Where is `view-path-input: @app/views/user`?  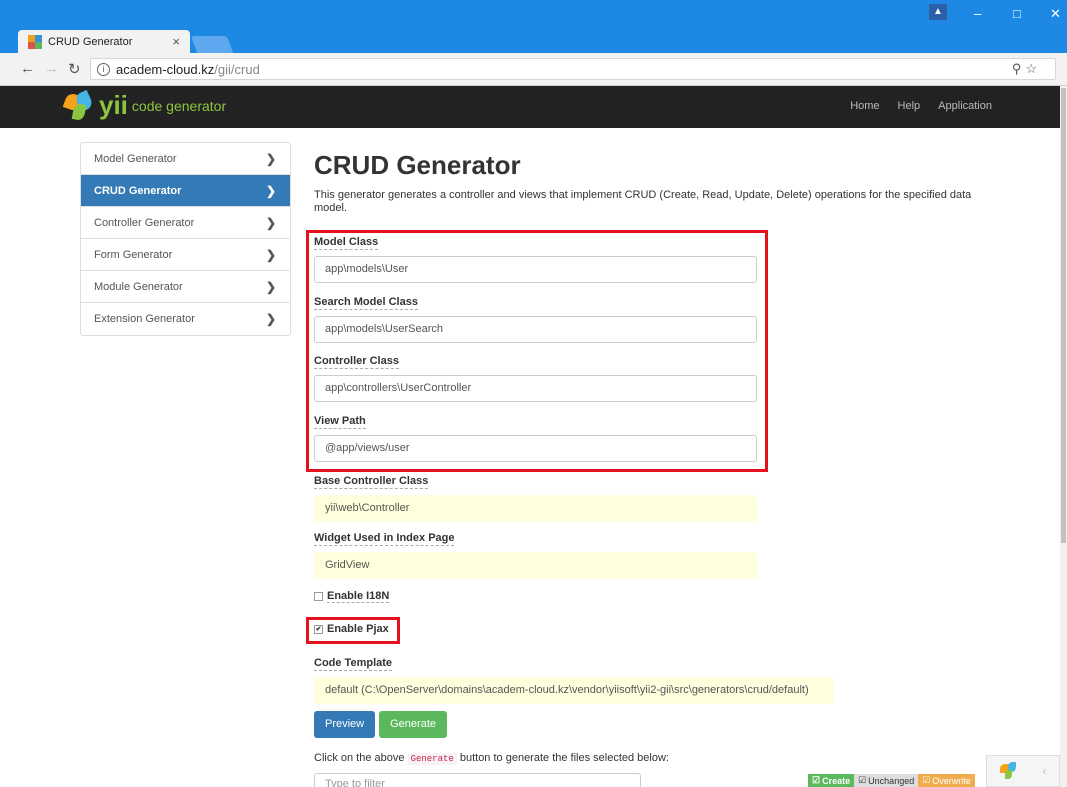 view-path-input: @app/views/user is located at coordinates (535, 448).